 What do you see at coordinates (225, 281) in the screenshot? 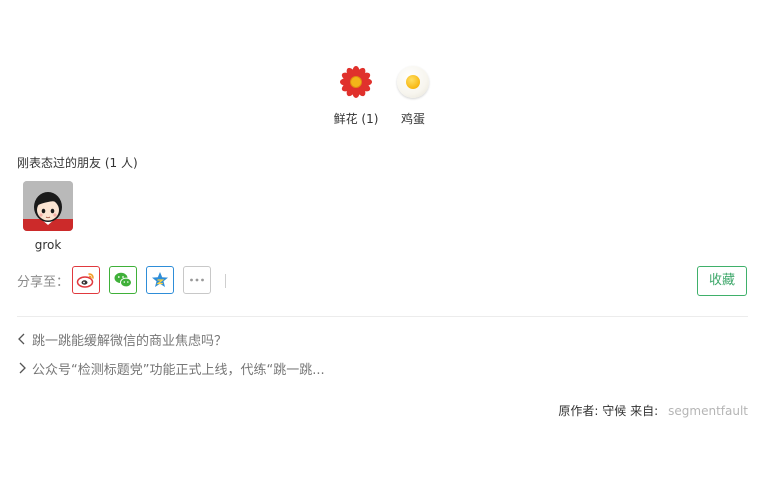
I see `share-separator` at bounding box center [225, 281].